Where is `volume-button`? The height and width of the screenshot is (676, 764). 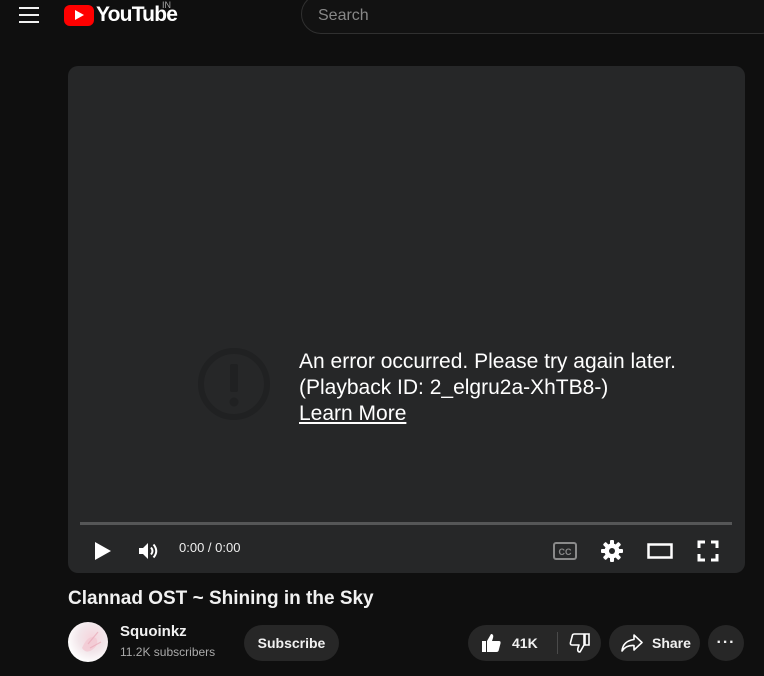 volume-button is located at coordinates (149, 551).